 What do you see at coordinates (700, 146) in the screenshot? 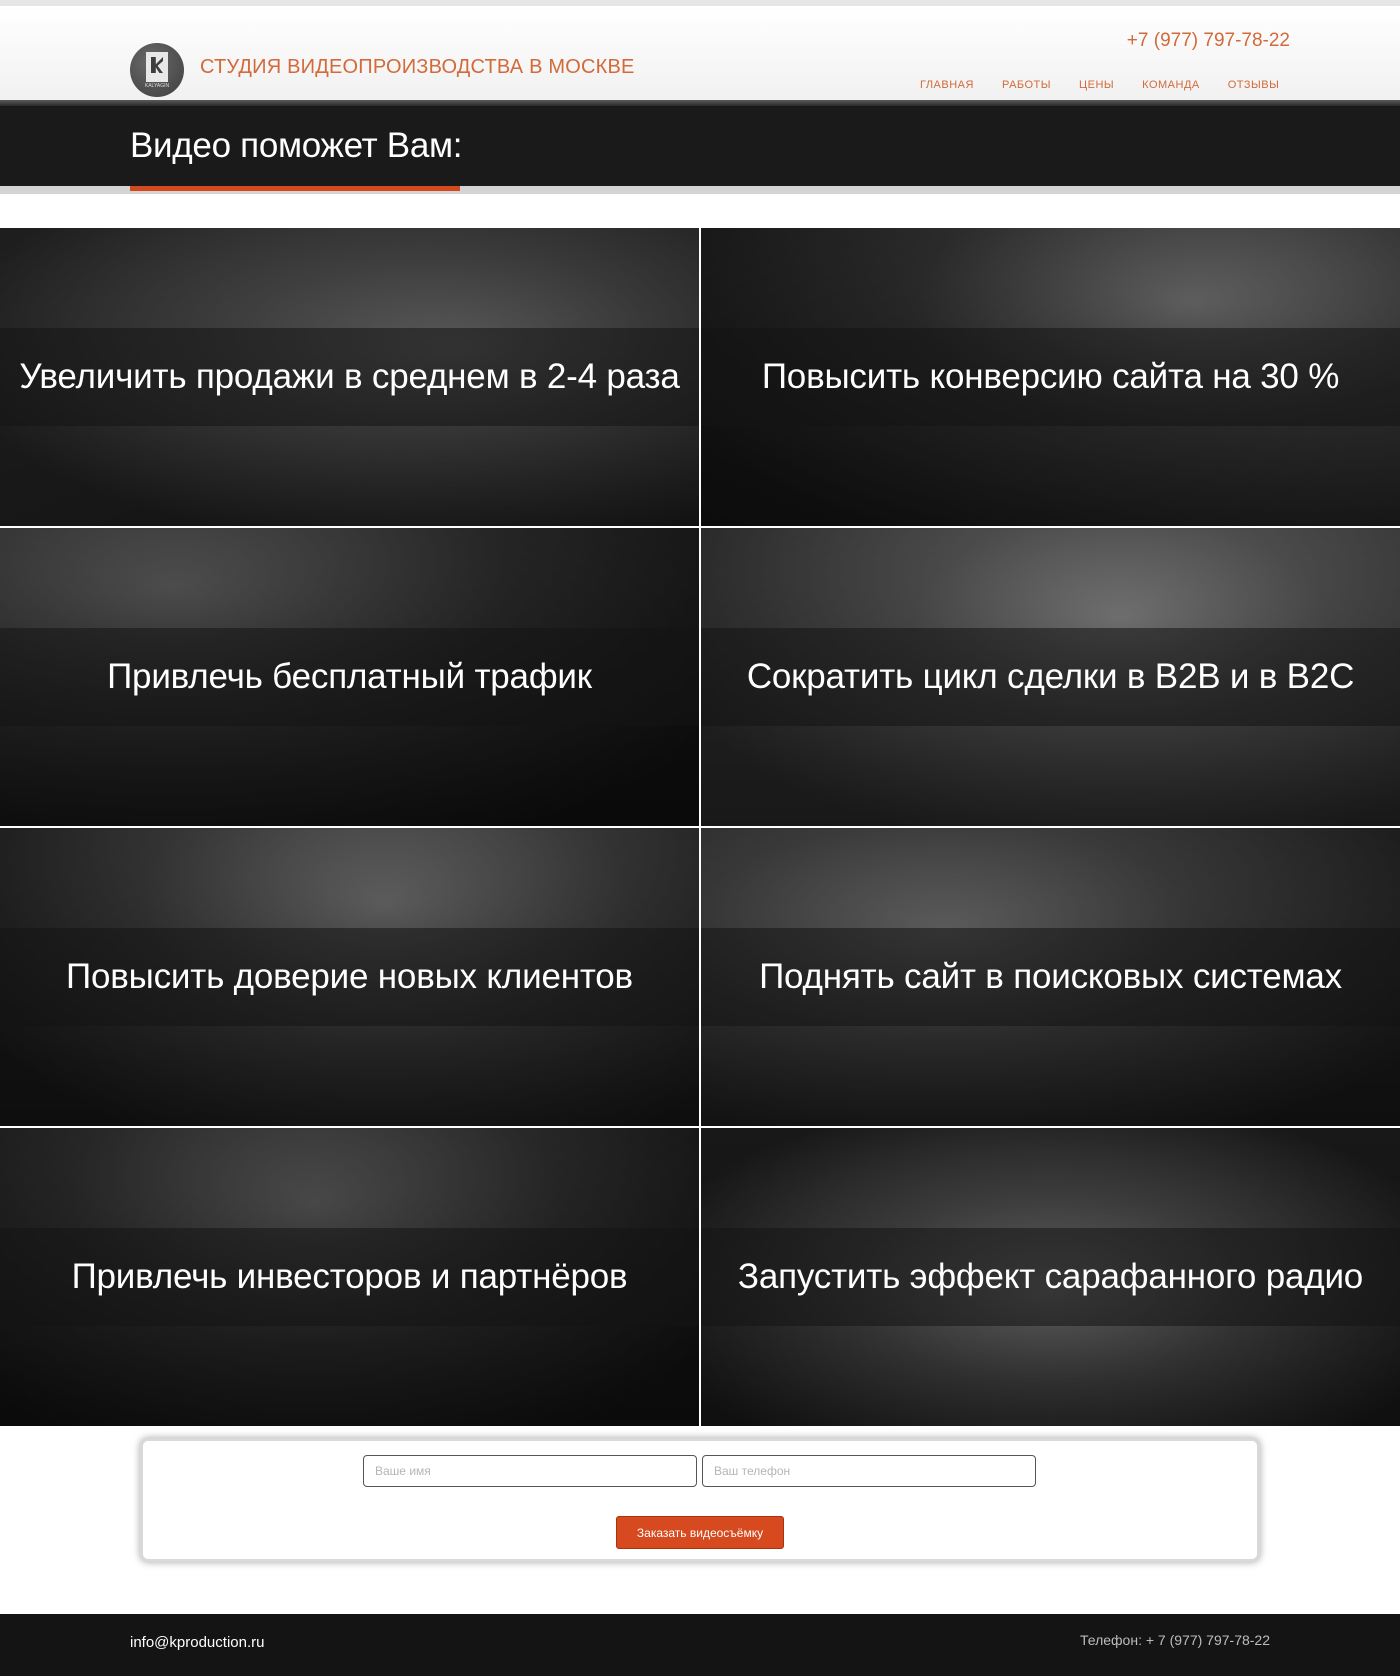
I see `section-title-band: Видео поможет Вам:` at bounding box center [700, 146].